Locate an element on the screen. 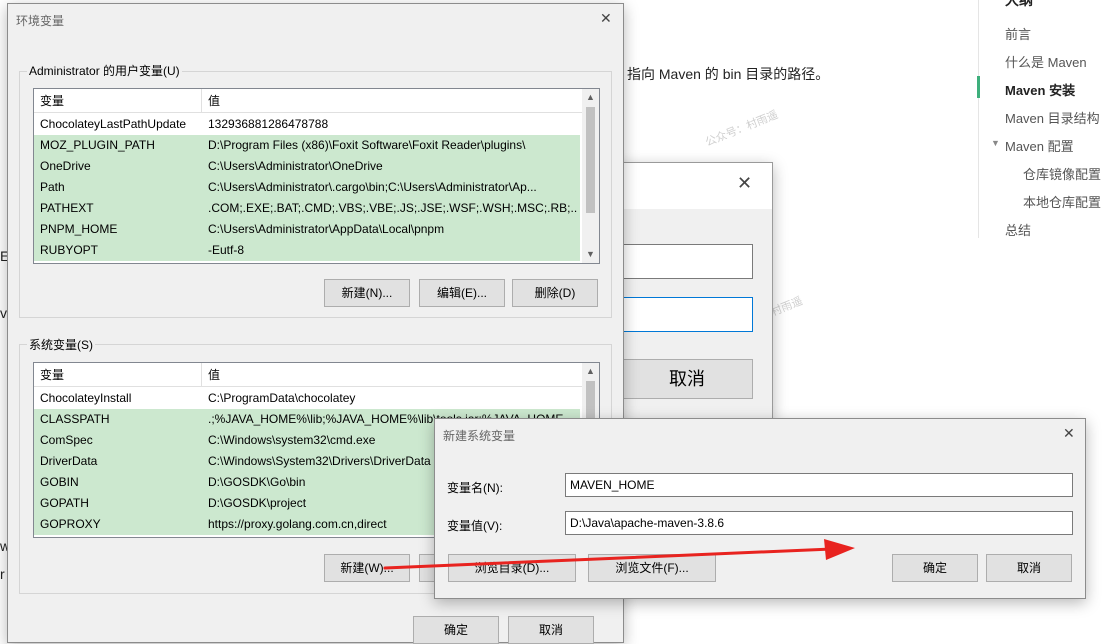  list-item: OneDrive C:\Users\Administrator\OneDrive is located at coordinates (307, 166).